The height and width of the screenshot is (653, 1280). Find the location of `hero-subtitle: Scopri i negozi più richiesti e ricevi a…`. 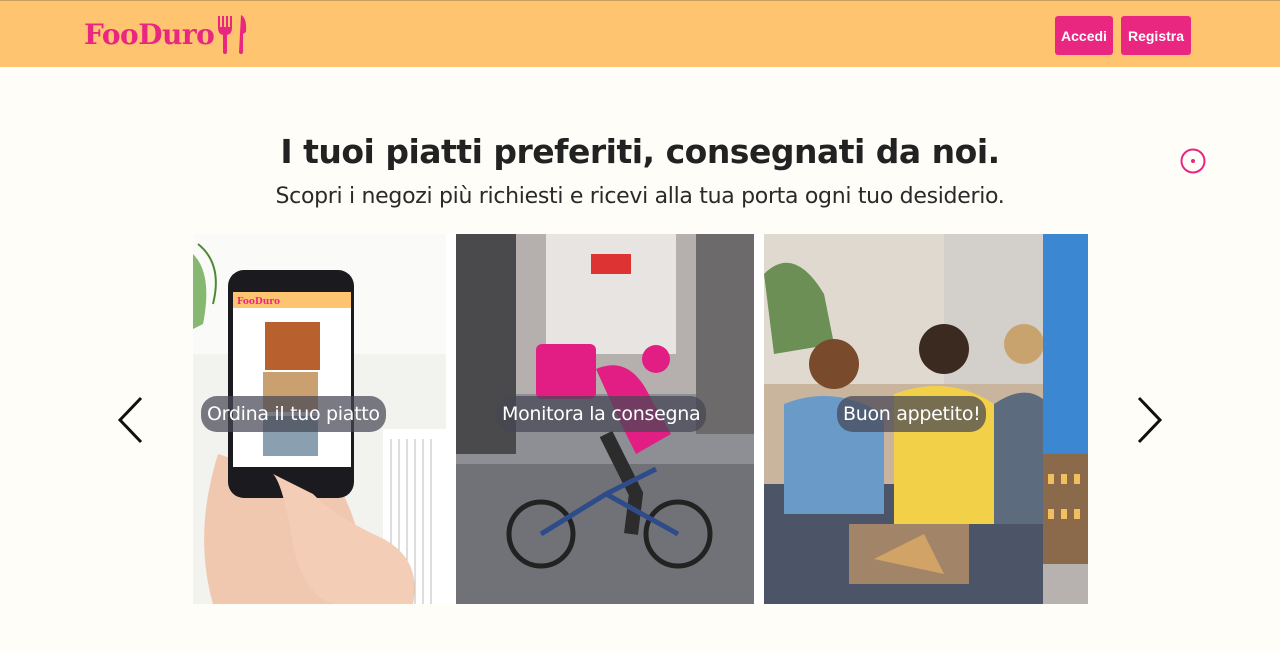

hero-subtitle: Scopri i negozi più richiesti e ricevi a… is located at coordinates (640, 196).